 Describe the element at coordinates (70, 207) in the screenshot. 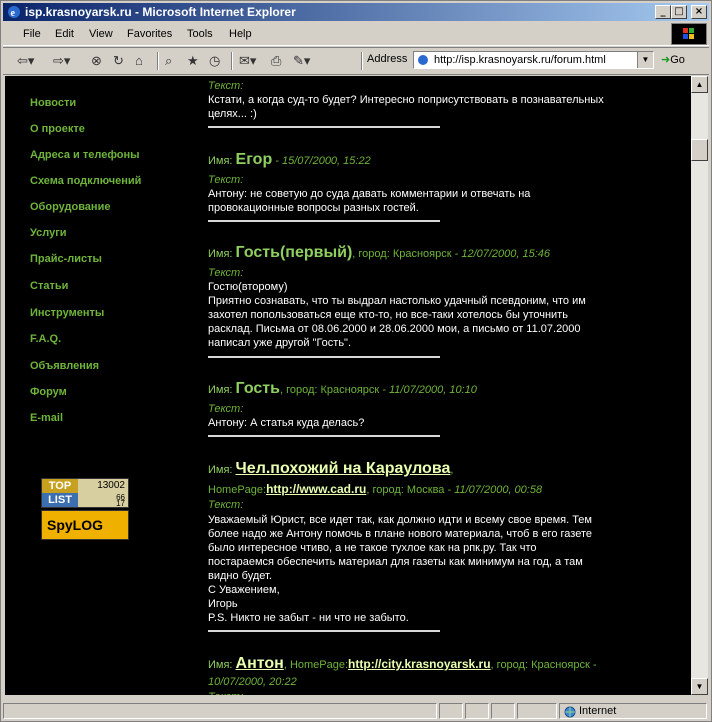

I see `nav-link-equipment: Оборудование` at that location.